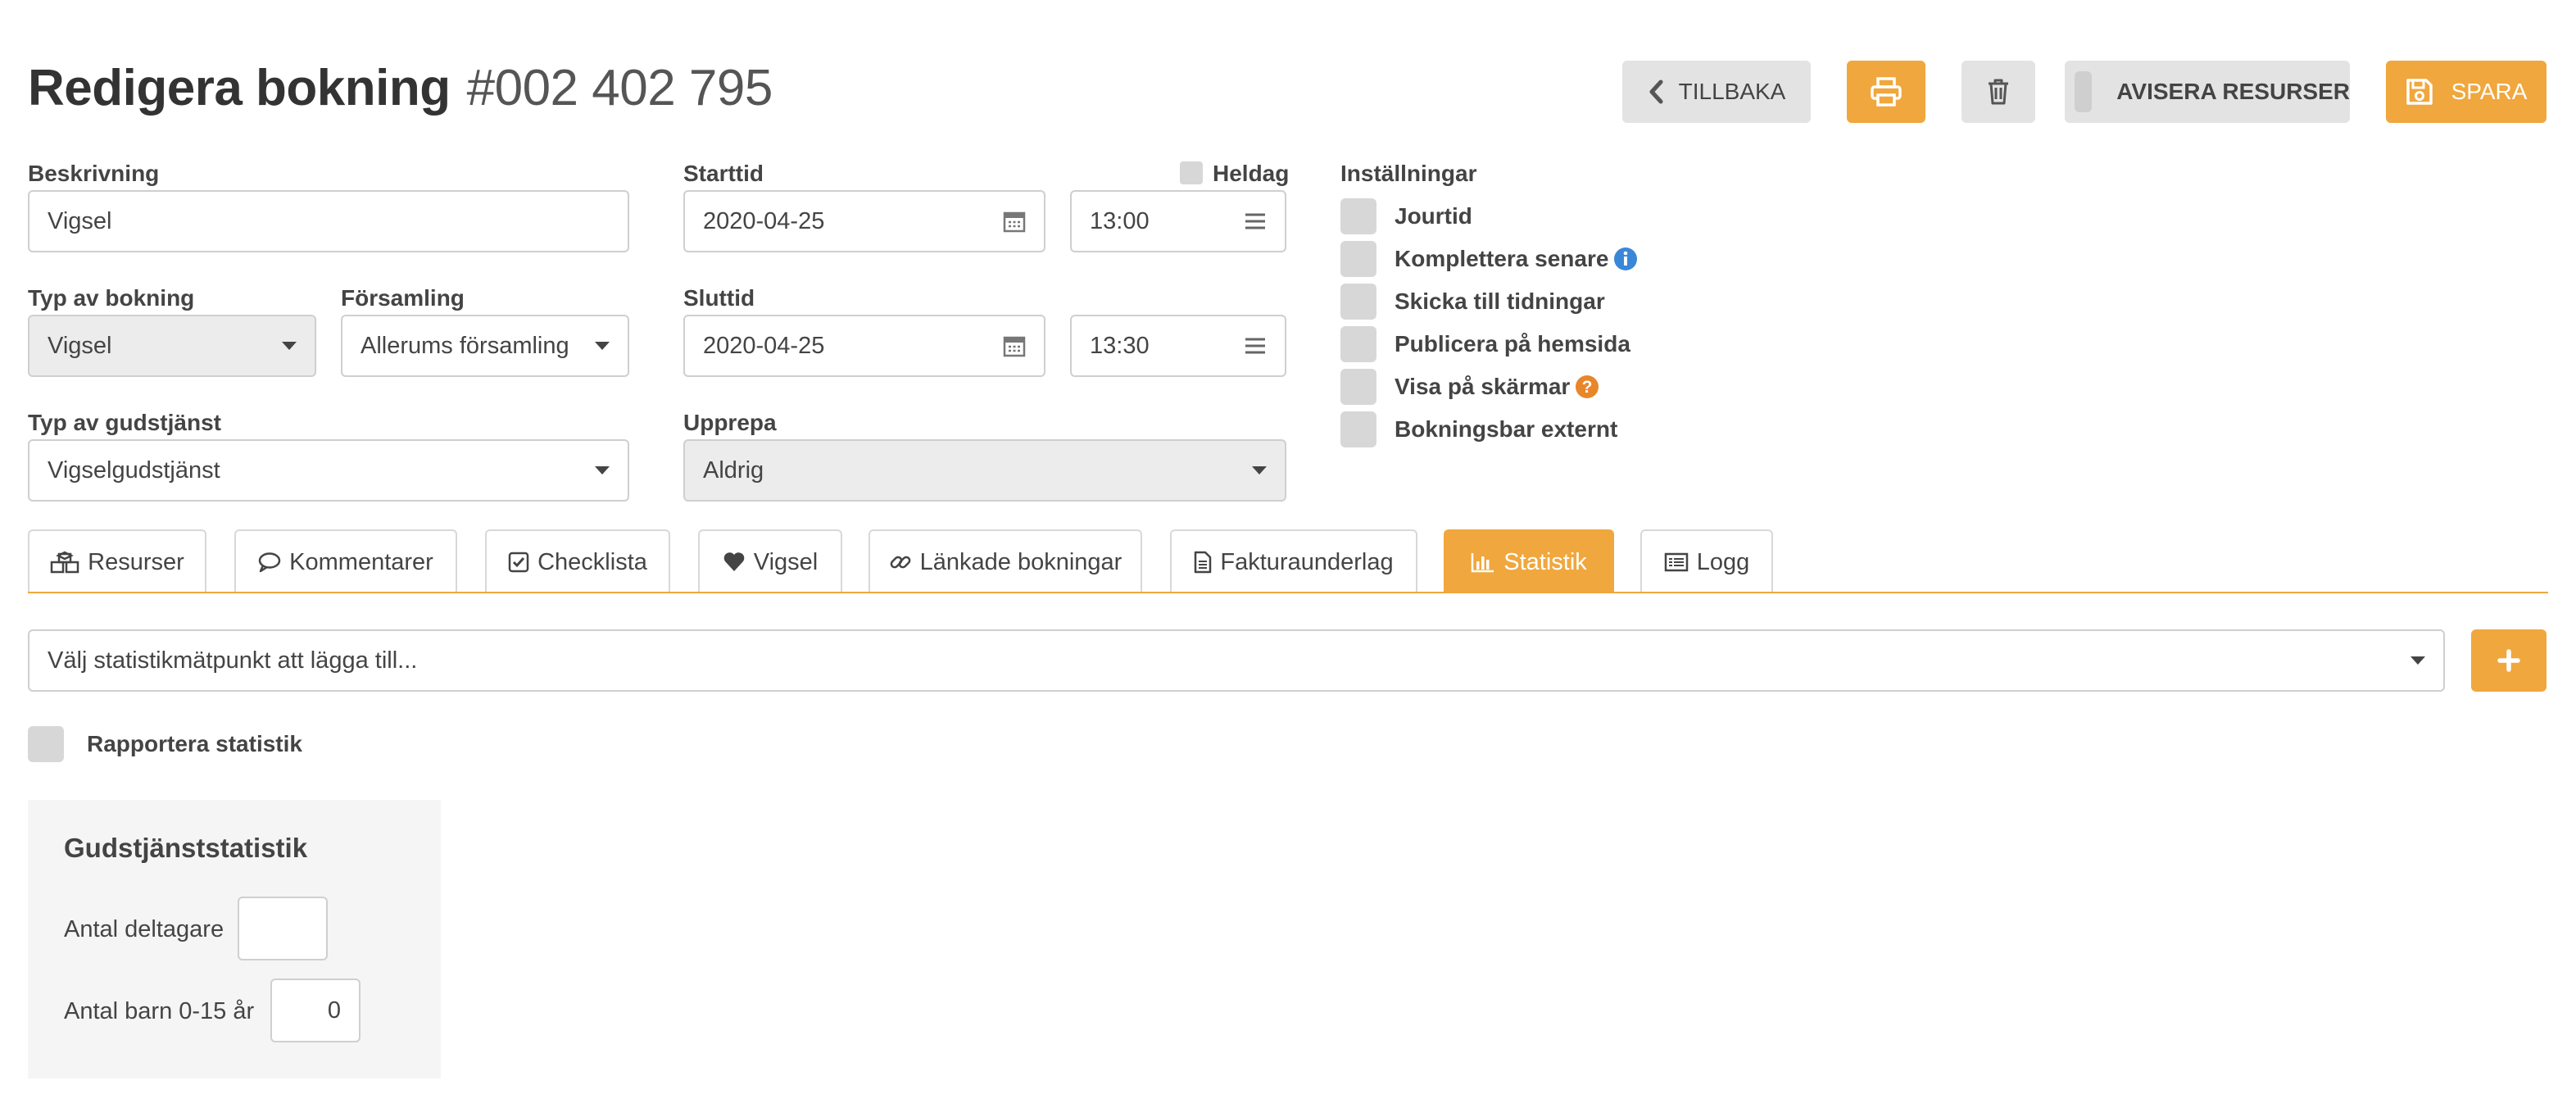 The height and width of the screenshot is (1108, 2576). Describe the element at coordinates (2489, 91) in the screenshot. I see `save-button-label: SPARA` at that location.